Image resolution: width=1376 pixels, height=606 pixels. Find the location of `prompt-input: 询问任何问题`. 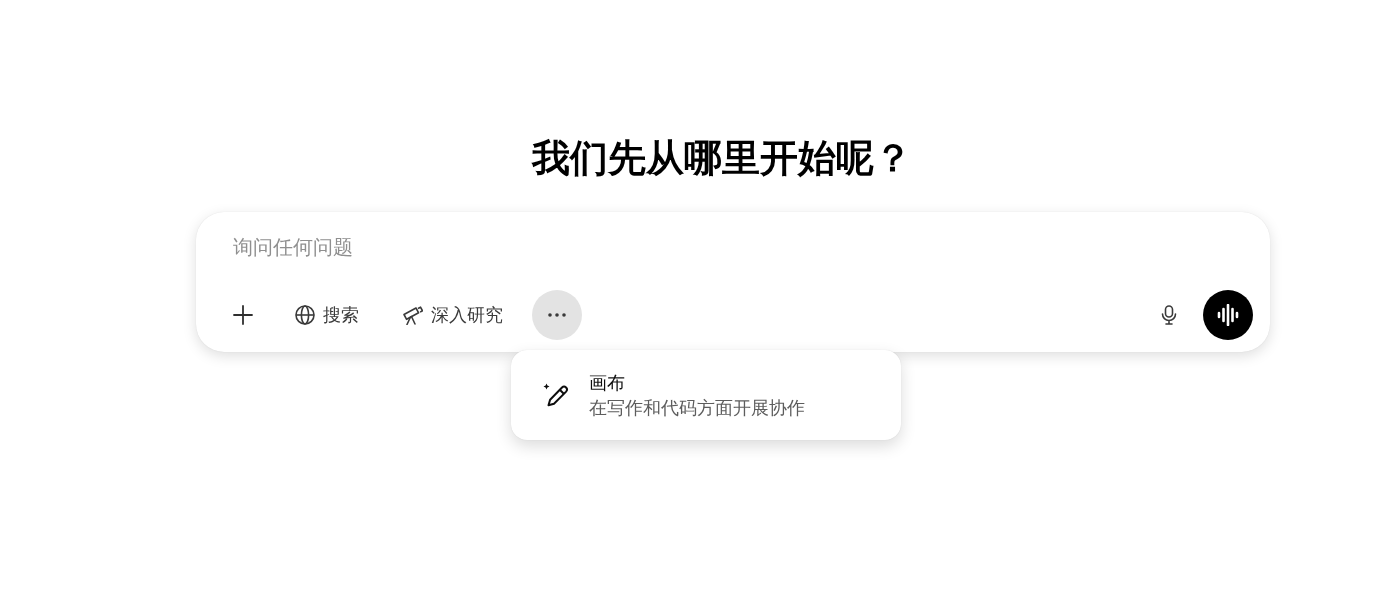

prompt-input: 询问任何问题 is located at coordinates (732, 247).